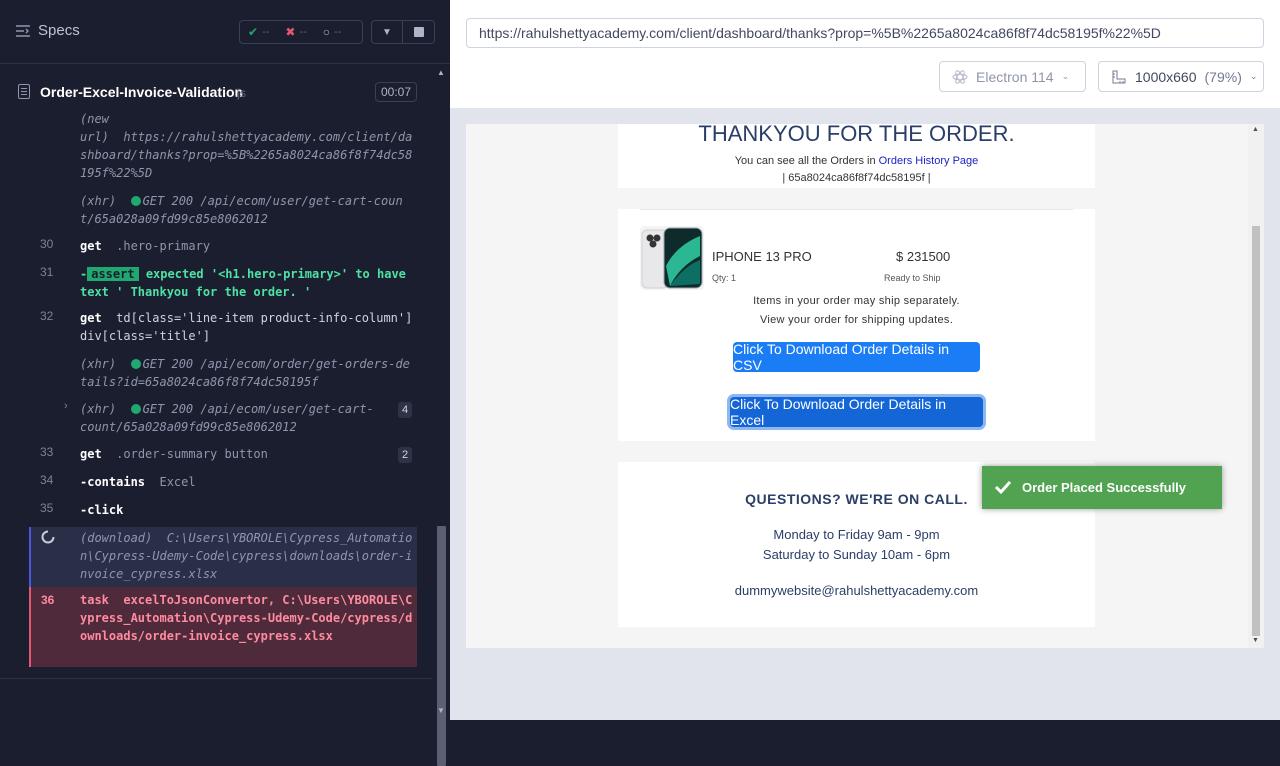 This screenshot has height=766, width=1280. I want to click on viewport-info: 1000x660 (79%) ⌄, so click(1181, 76).